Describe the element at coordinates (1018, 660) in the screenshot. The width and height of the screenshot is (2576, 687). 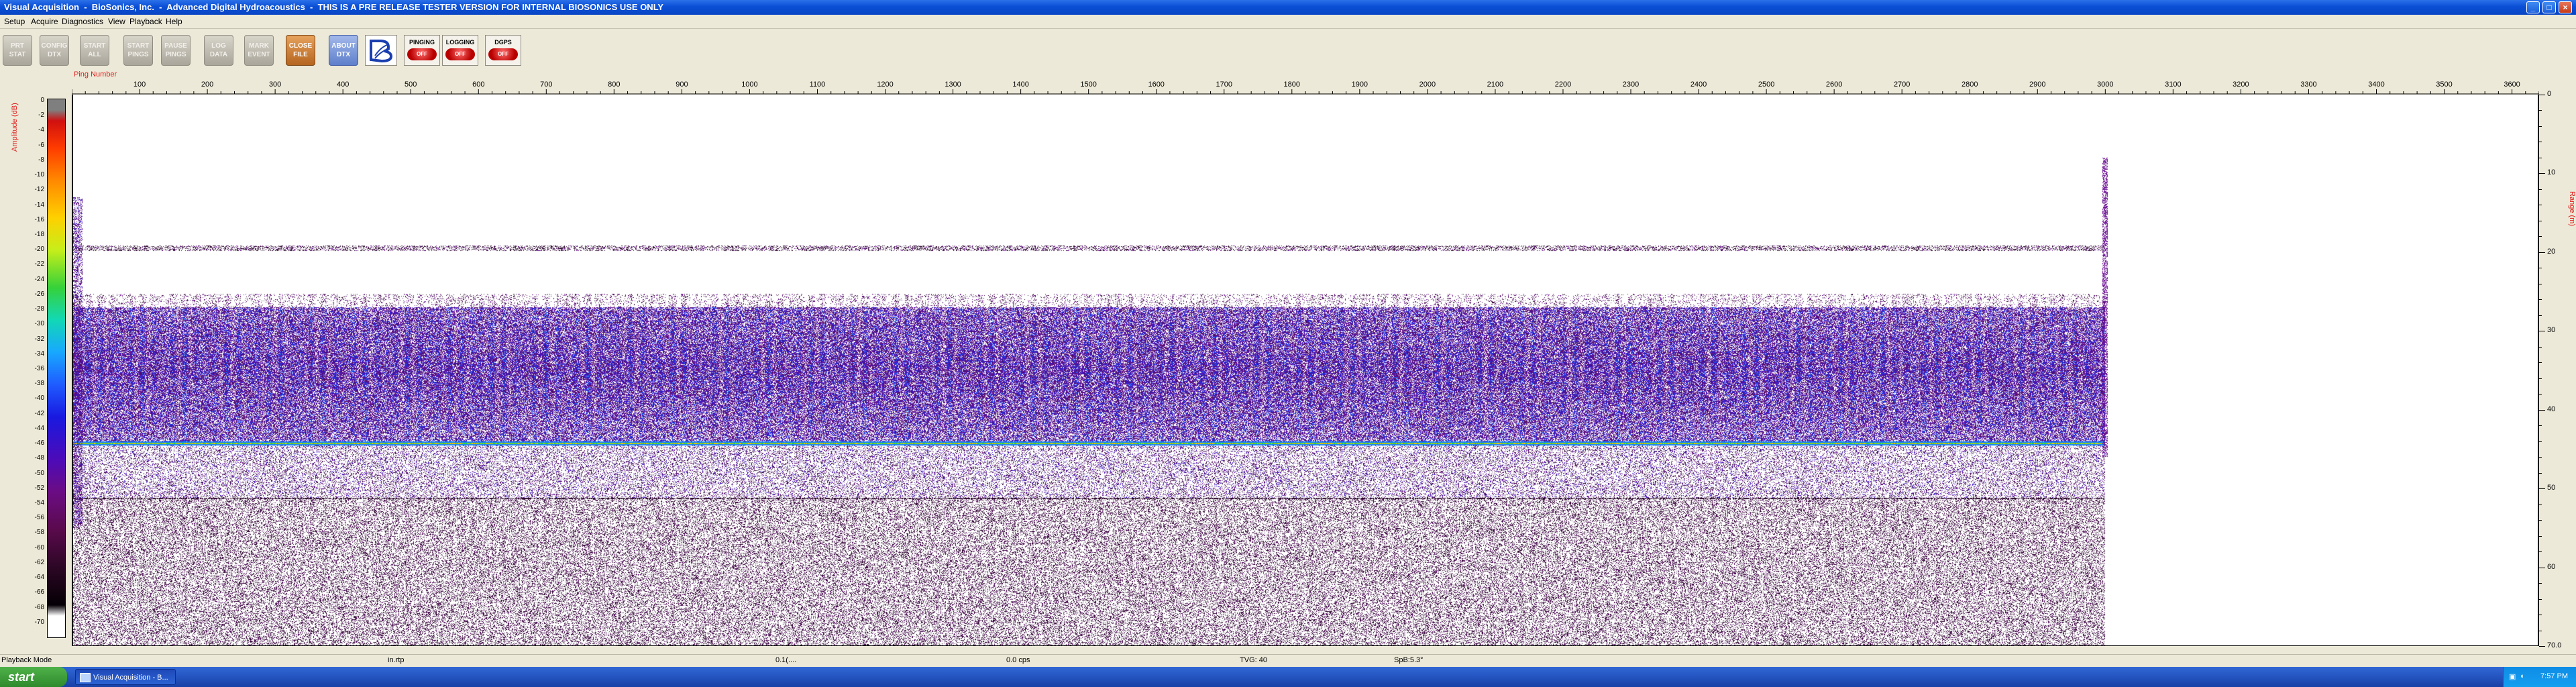
I see `status-ping-rate: 0.0 cps` at that location.